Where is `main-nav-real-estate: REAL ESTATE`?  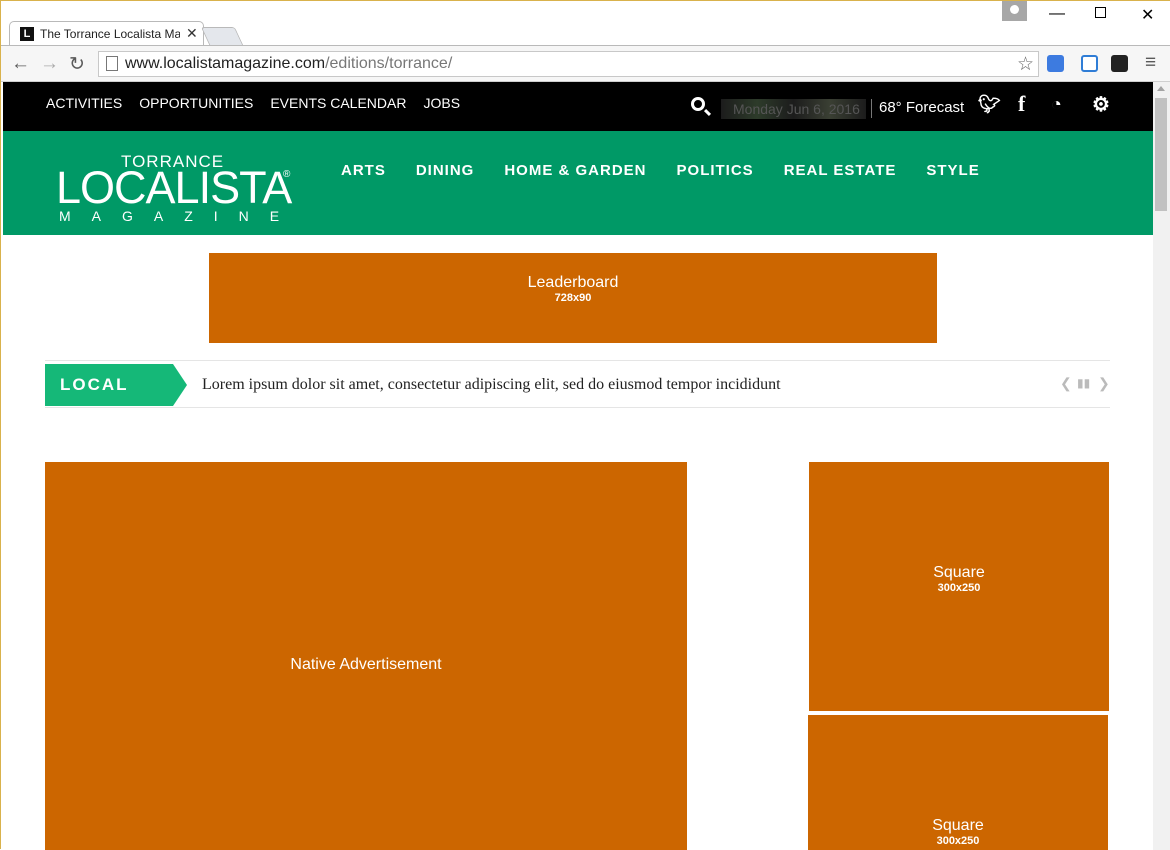
main-nav-real-estate: REAL ESTATE is located at coordinates (840, 170).